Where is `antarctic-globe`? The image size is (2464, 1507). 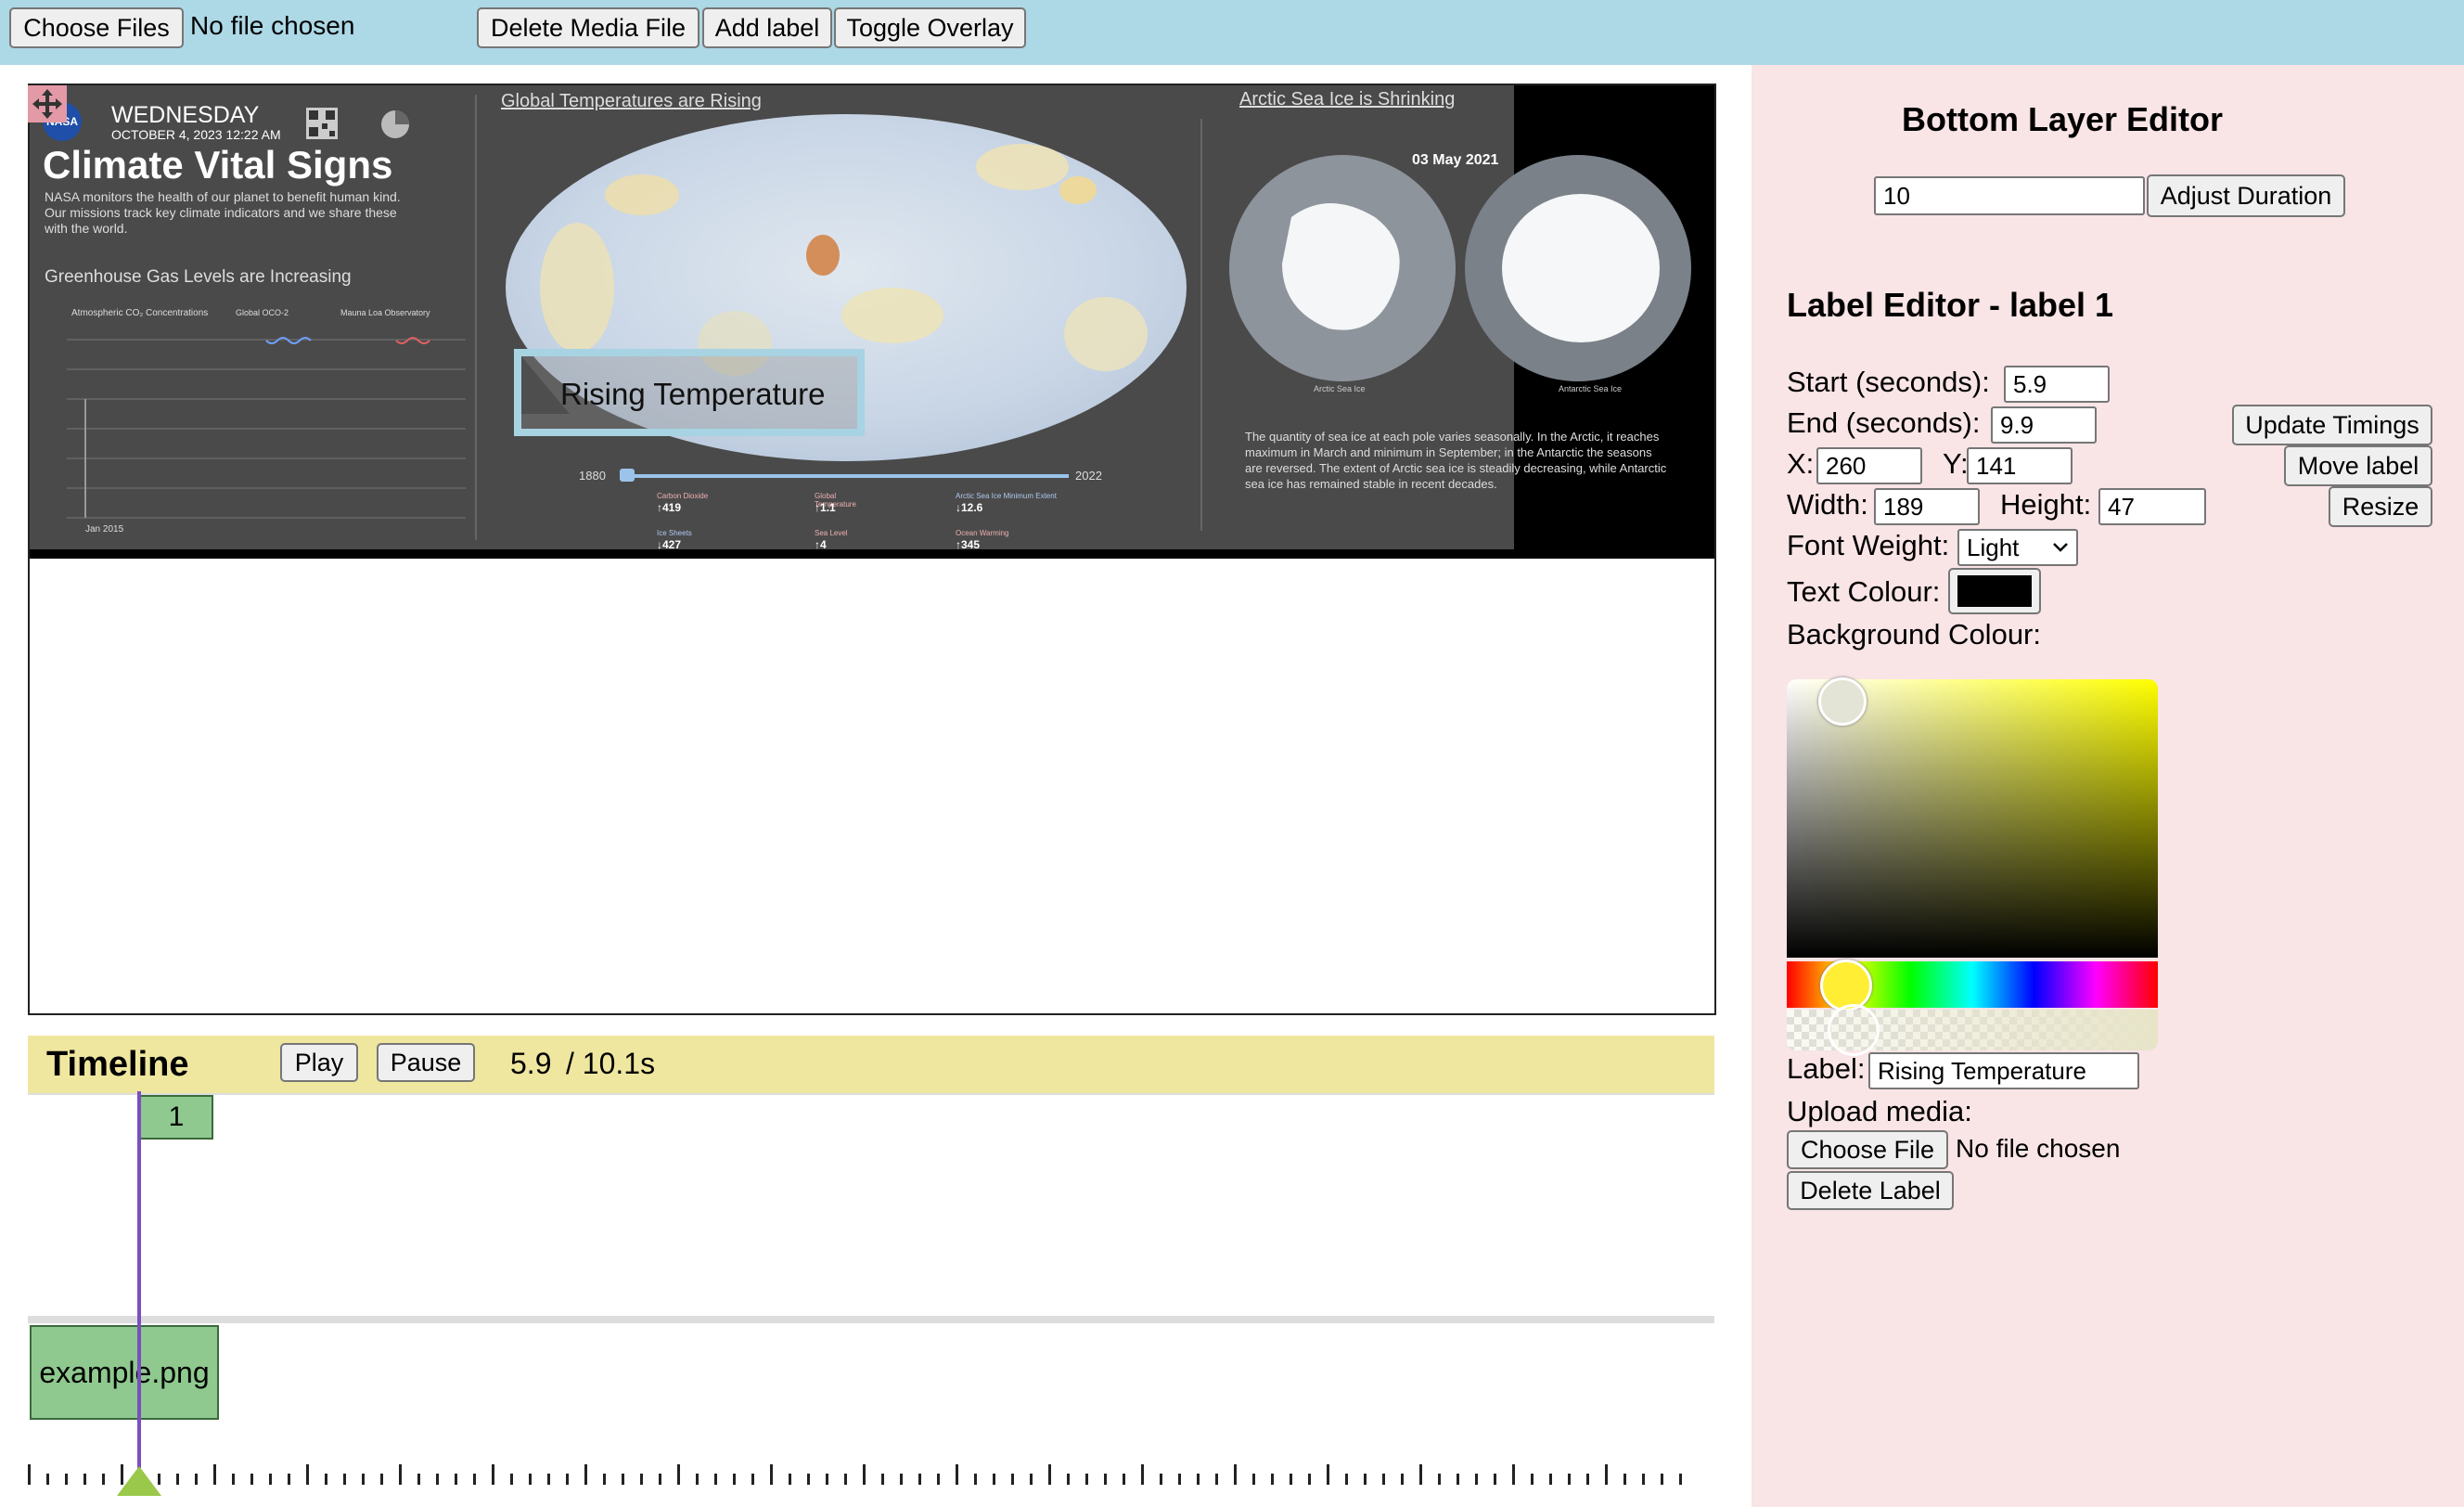 antarctic-globe is located at coordinates (1578, 268).